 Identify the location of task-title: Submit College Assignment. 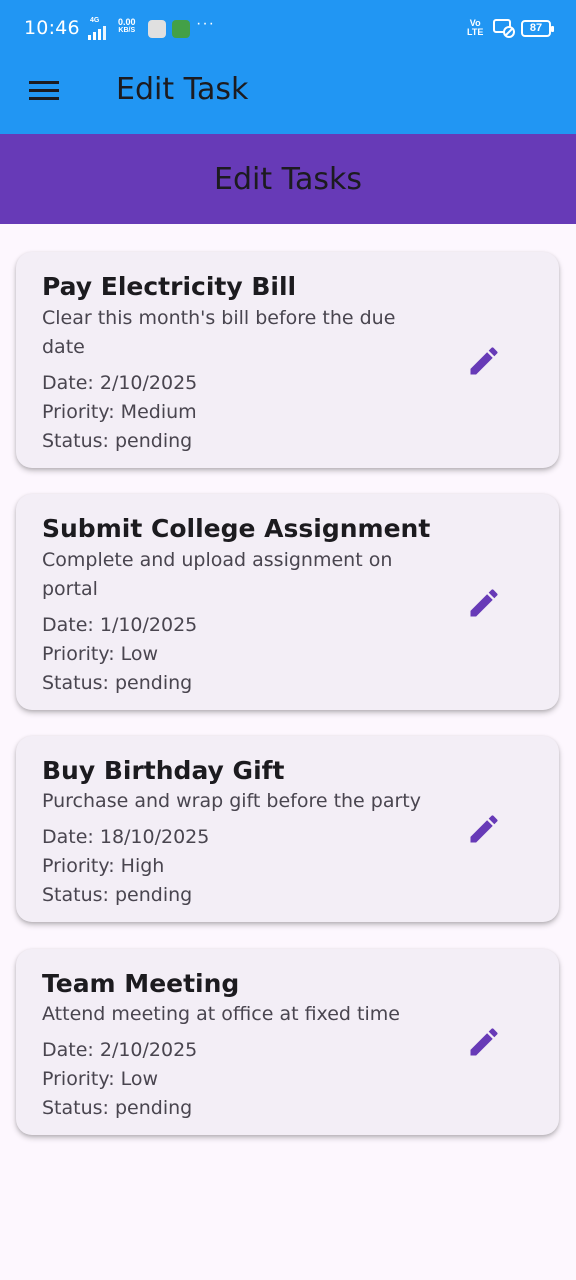
(236, 528).